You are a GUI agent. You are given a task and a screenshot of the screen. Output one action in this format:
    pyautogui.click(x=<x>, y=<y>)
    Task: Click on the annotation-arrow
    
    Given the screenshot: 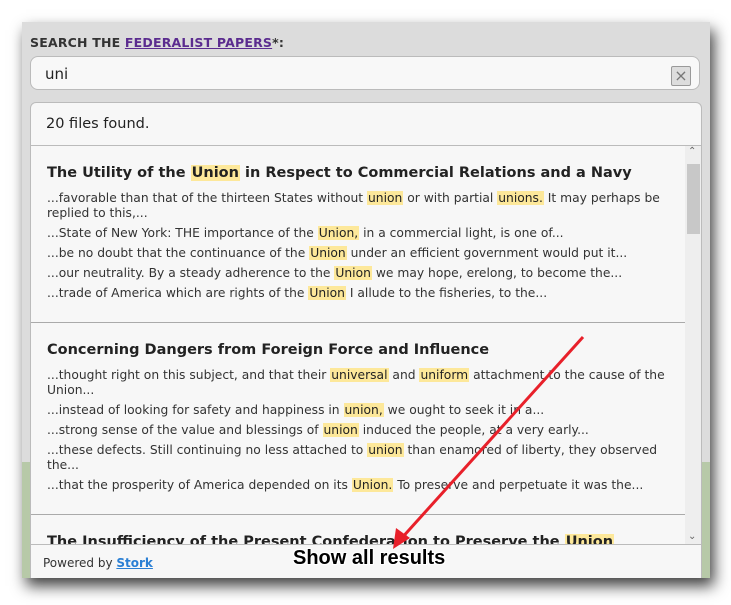 What is the action you would take?
    pyautogui.click(x=489, y=442)
    